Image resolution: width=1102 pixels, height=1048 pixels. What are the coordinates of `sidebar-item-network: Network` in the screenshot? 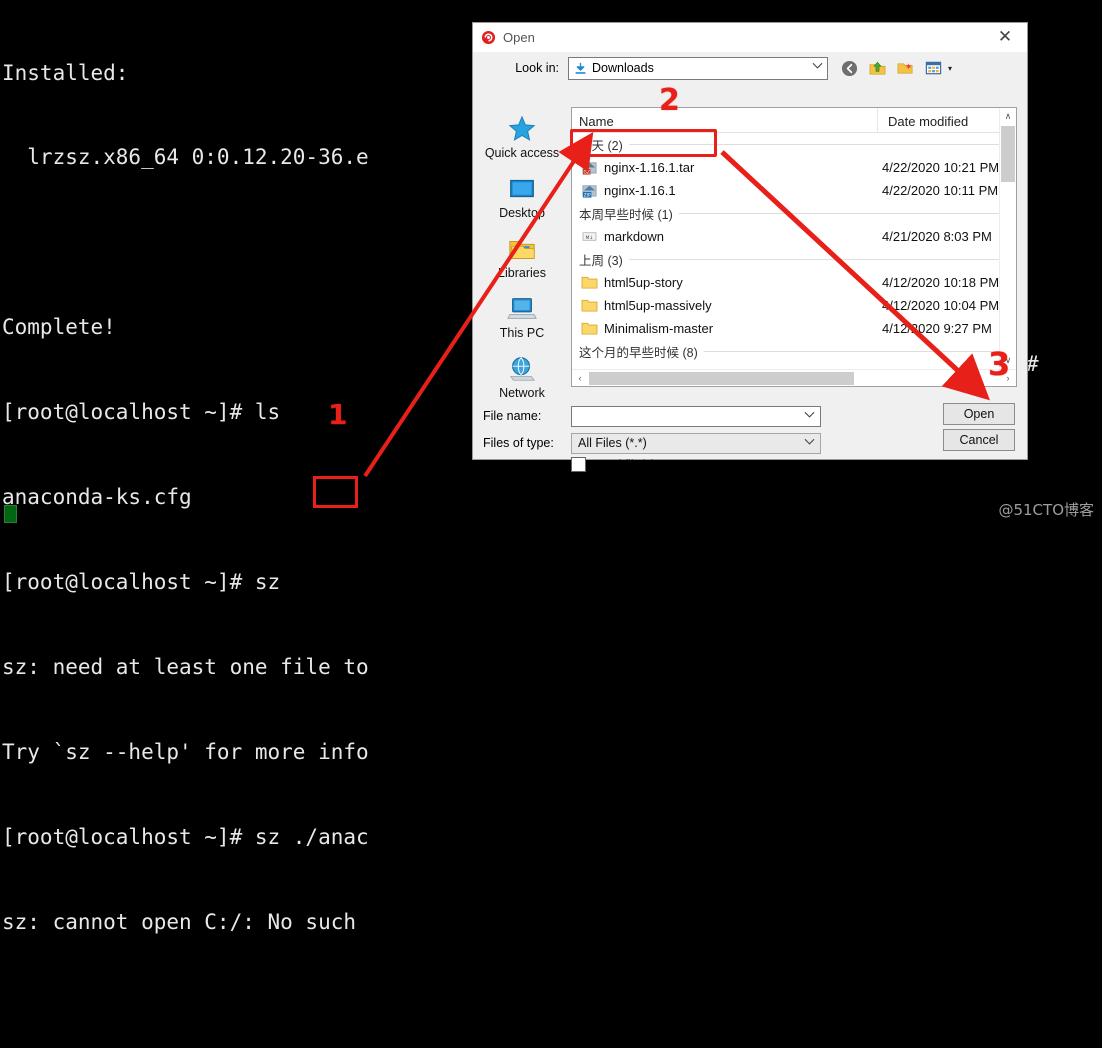 It's located at (522, 382).